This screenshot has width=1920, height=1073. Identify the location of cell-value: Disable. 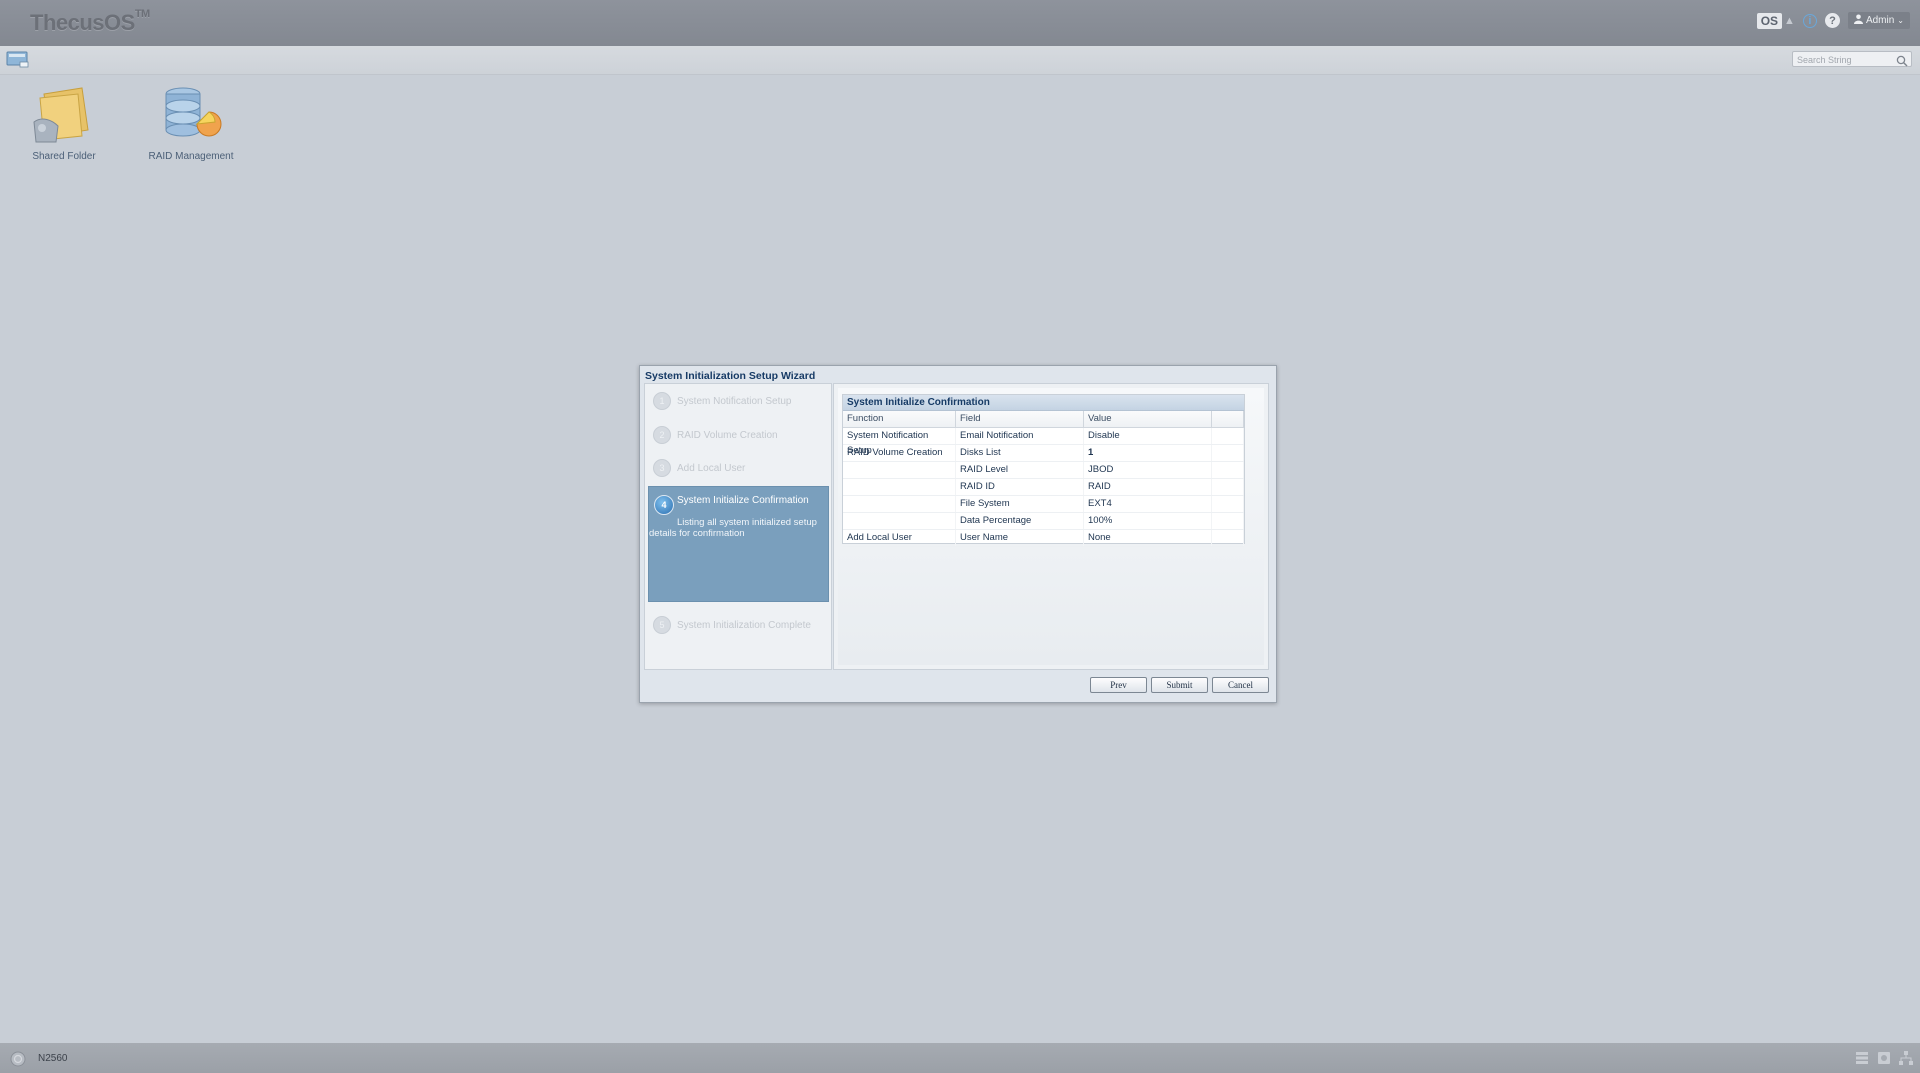
(1148, 436).